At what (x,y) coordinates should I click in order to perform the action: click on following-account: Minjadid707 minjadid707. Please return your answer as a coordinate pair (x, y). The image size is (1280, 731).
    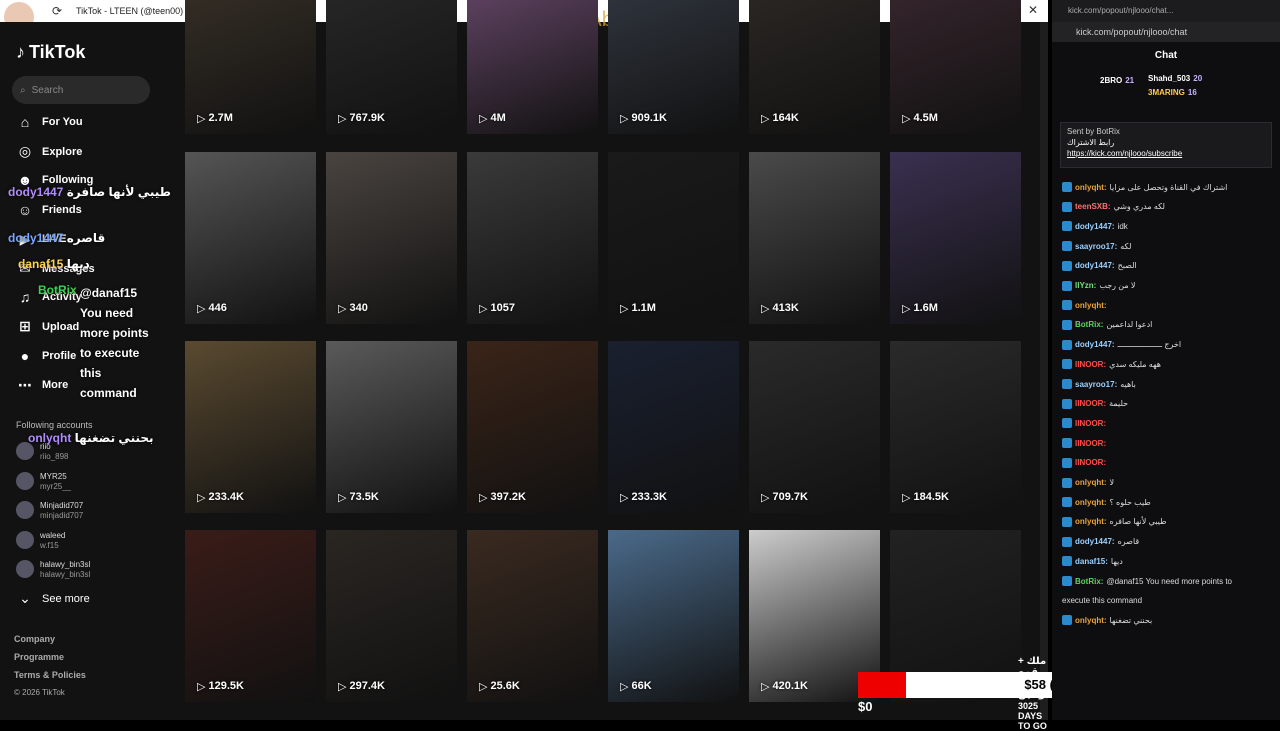
    Looking at the image, I should click on (49, 511).